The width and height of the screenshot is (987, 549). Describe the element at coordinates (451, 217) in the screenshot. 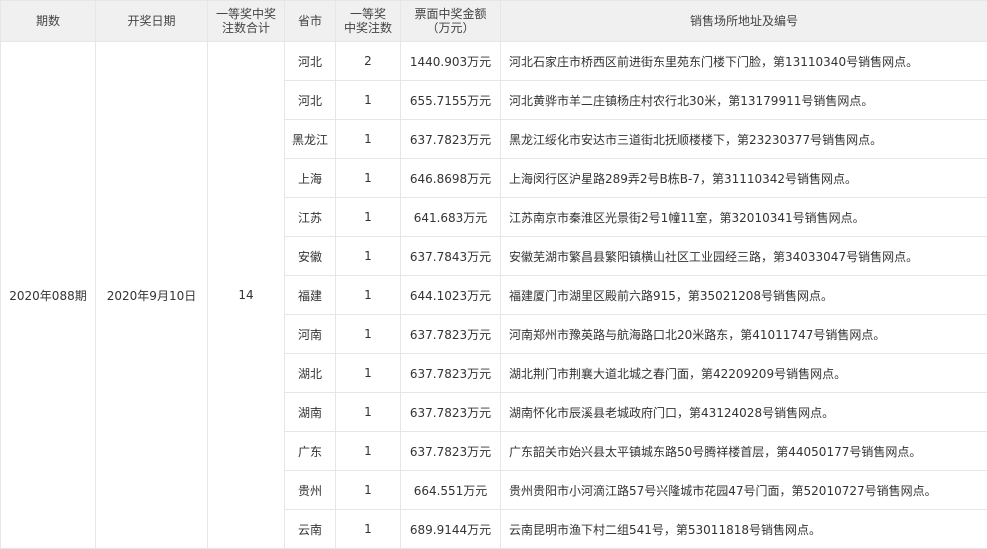

I see `prize-amount-cell: 641.683万元` at that location.